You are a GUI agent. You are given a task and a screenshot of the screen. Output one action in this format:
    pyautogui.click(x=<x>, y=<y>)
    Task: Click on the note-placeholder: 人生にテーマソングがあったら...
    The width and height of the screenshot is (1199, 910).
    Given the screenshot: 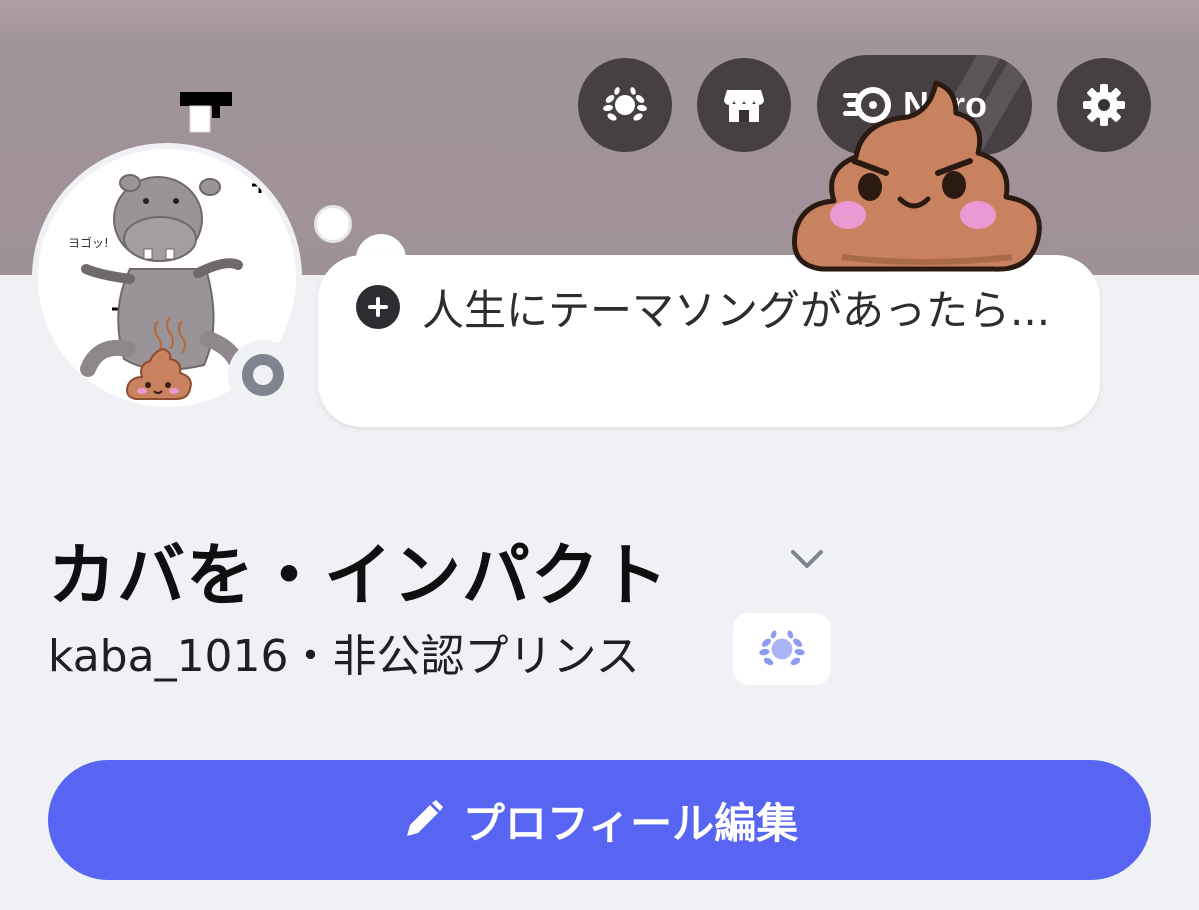 What is the action you would take?
    pyautogui.click(x=736, y=310)
    